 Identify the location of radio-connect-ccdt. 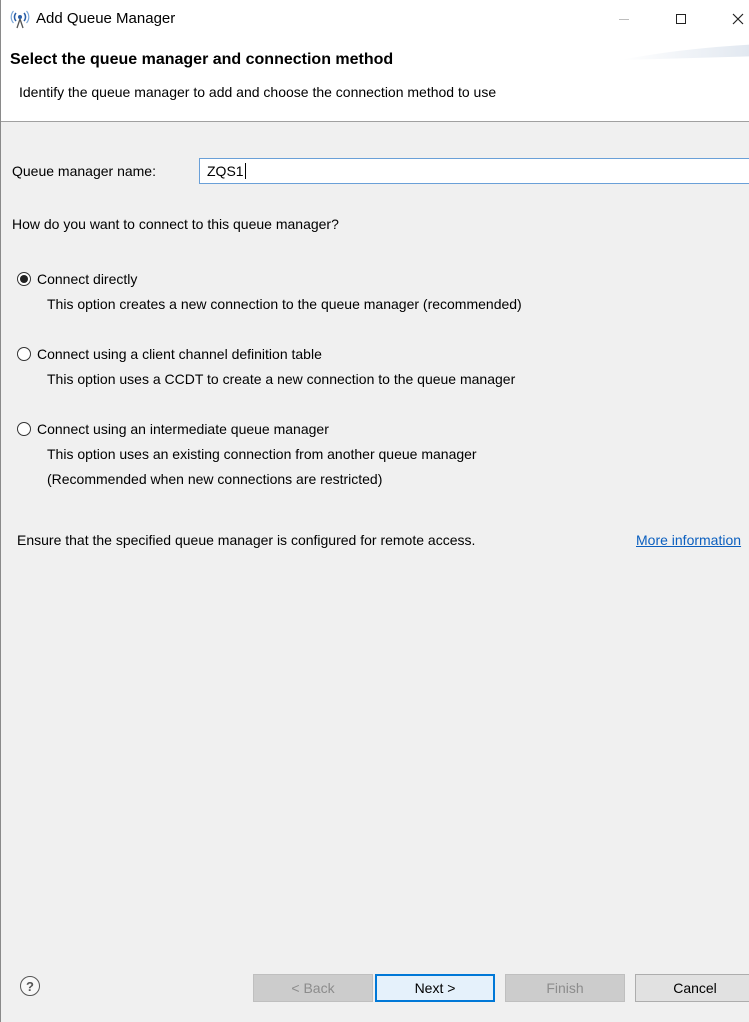
(24, 354).